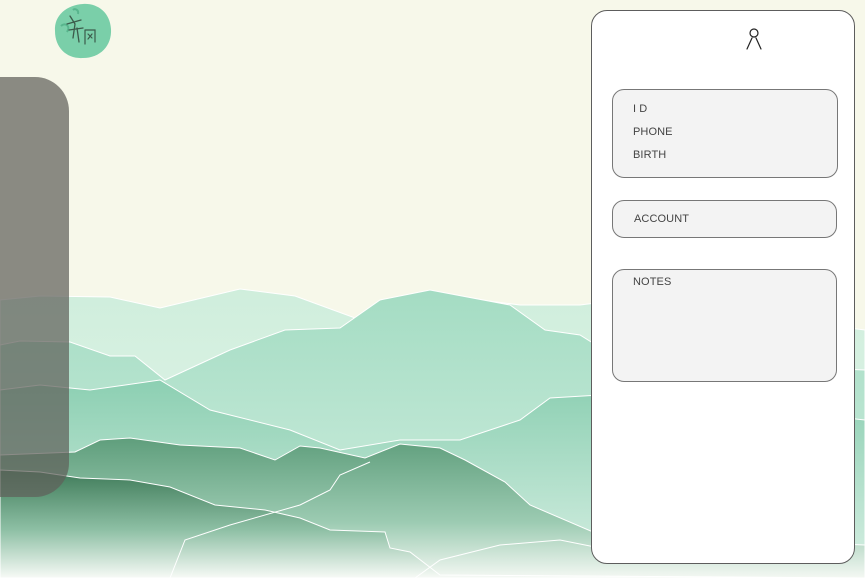 The width and height of the screenshot is (865, 578). What do you see at coordinates (34, 287) in the screenshot?
I see `side-drawer-panel` at bounding box center [34, 287].